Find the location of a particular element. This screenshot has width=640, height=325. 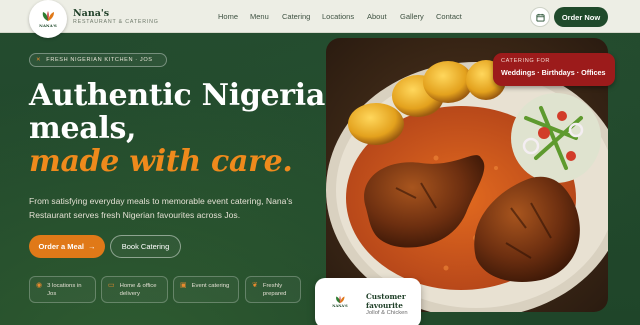

feature-label: 3 locations in Jos is located at coordinates (64, 290).